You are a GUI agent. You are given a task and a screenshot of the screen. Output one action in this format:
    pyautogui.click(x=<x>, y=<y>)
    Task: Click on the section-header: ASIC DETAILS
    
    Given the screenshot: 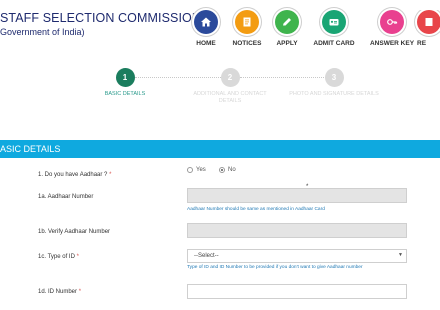 What is the action you would take?
    pyautogui.click(x=220, y=149)
    